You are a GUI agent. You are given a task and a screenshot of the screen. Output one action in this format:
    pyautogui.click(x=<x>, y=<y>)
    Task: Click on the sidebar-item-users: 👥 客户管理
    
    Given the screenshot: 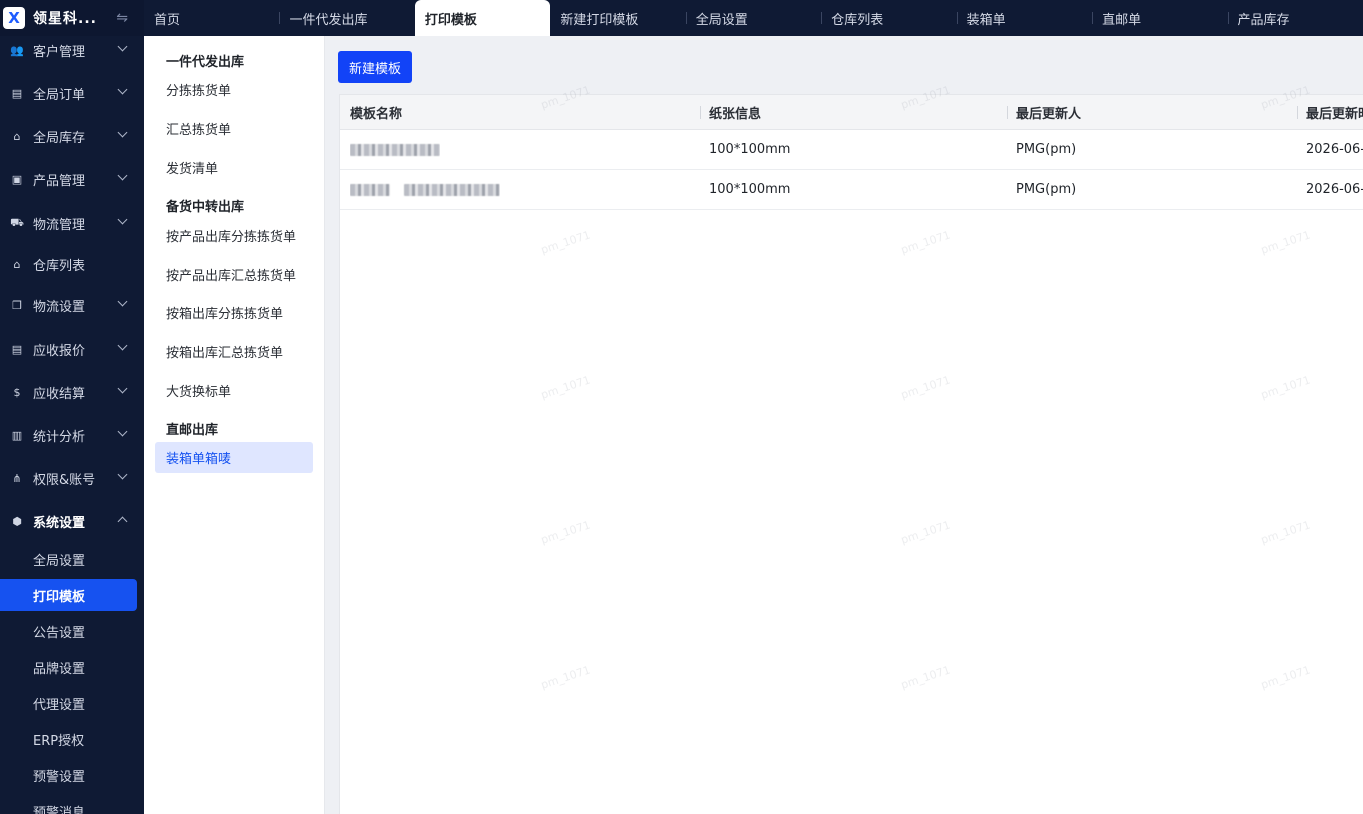 What is the action you would take?
    pyautogui.click(x=72, y=50)
    